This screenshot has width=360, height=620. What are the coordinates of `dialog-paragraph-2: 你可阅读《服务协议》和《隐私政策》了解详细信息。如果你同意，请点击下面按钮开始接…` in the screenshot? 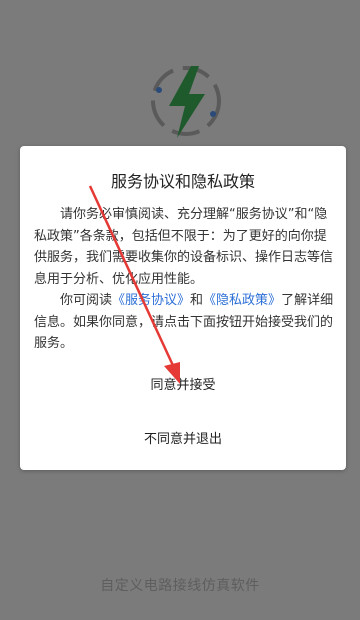 It's located at (184, 322).